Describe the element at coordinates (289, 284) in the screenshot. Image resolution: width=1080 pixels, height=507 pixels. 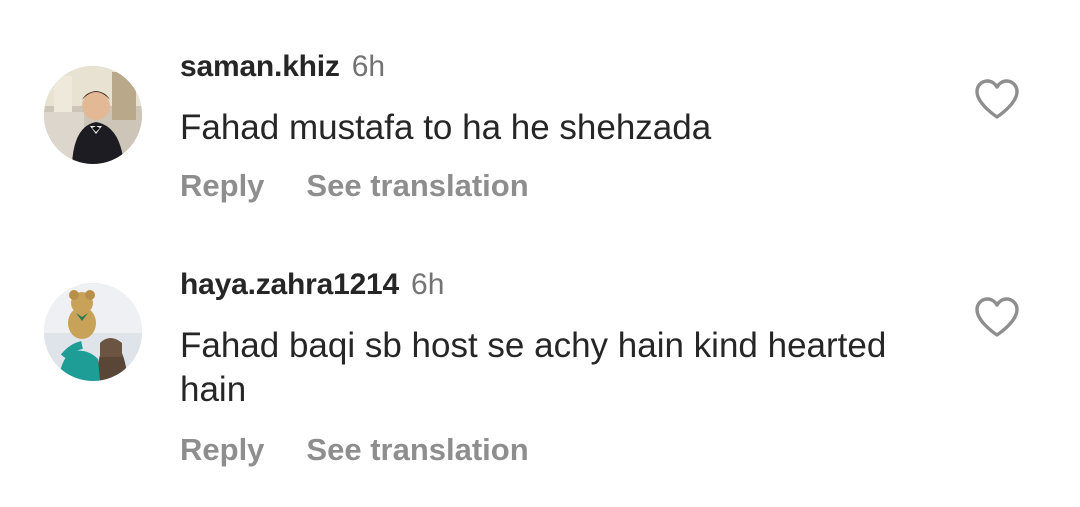
I see `username: haya.zahra1214` at that location.